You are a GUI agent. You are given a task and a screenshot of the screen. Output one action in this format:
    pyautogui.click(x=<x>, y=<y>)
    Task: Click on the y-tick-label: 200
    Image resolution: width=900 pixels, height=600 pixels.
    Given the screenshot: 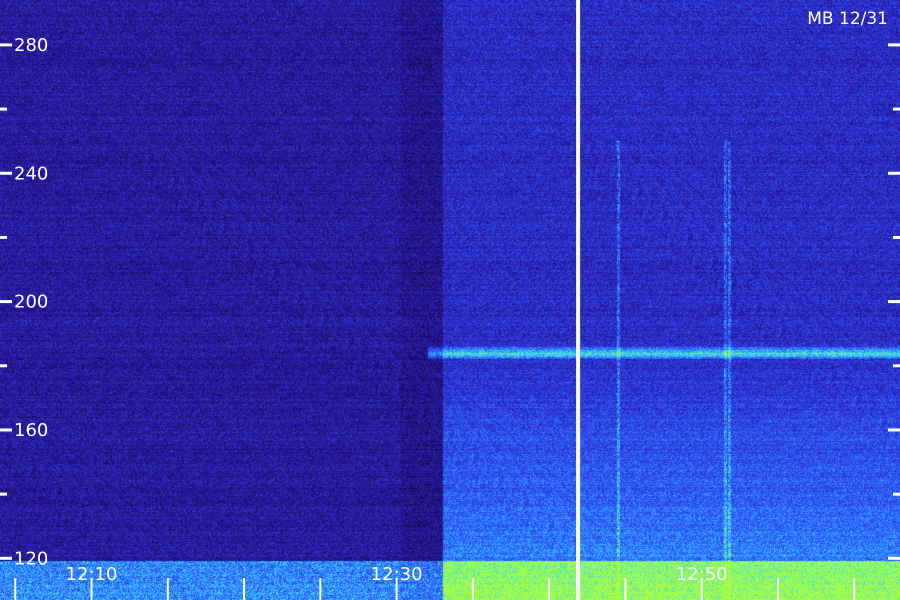 What is the action you would take?
    pyautogui.click(x=31, y=302)
    